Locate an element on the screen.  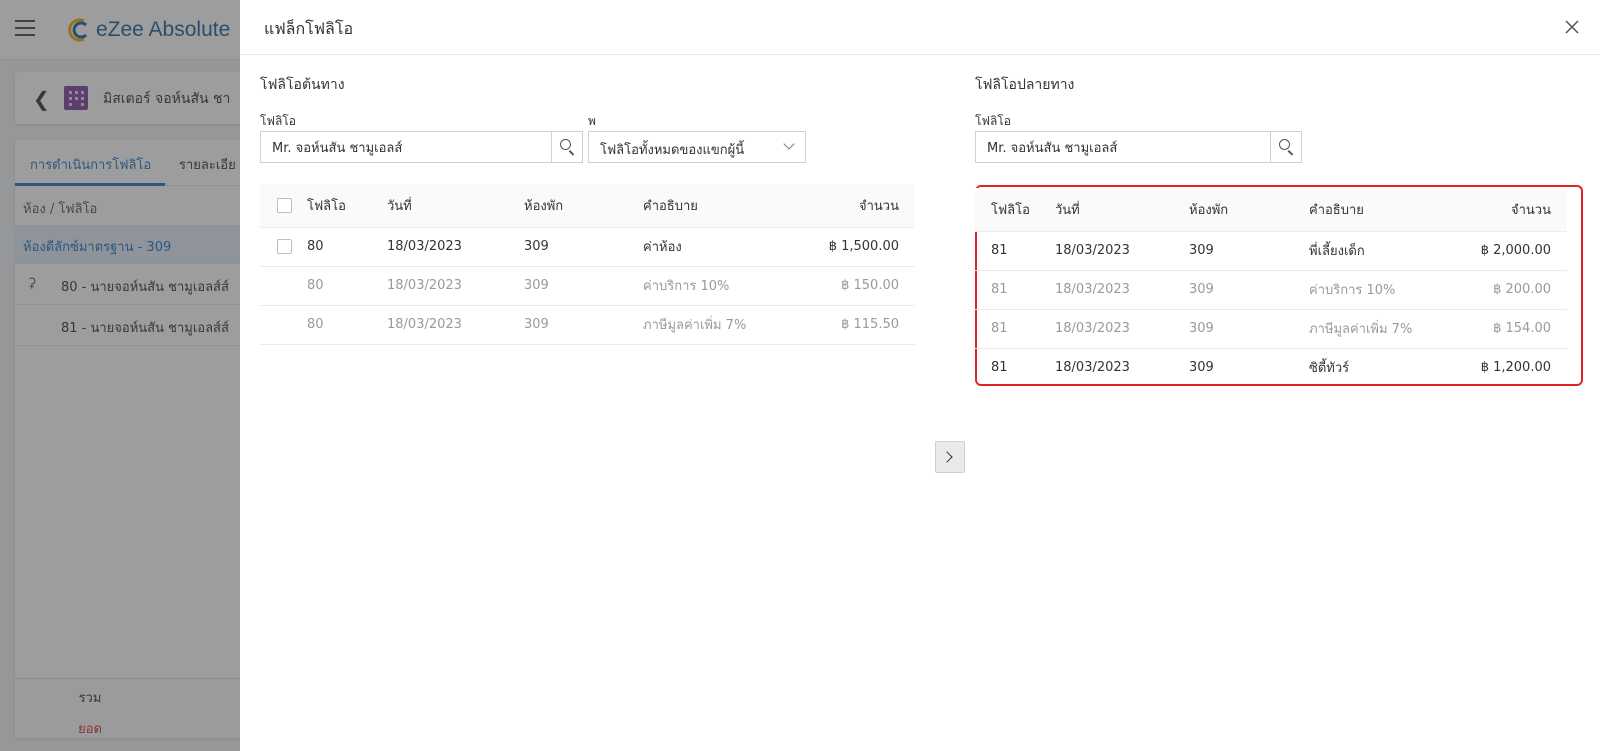
drawer-title: แฟล็กโฟลิโอ is located at coordinates (309, 28).